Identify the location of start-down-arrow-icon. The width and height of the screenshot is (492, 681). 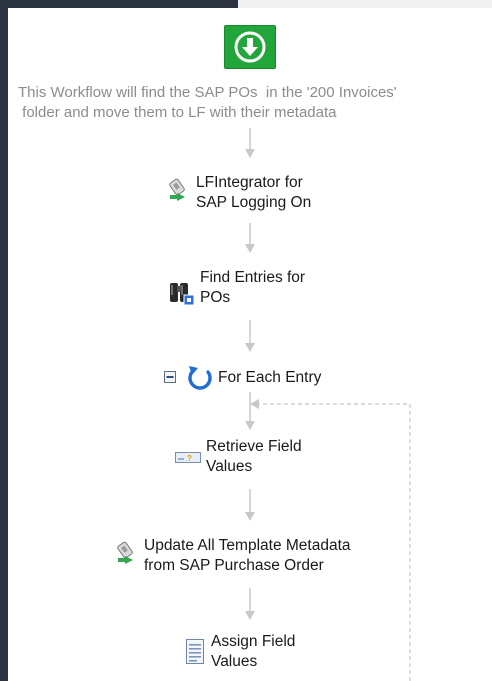
(250, 47).